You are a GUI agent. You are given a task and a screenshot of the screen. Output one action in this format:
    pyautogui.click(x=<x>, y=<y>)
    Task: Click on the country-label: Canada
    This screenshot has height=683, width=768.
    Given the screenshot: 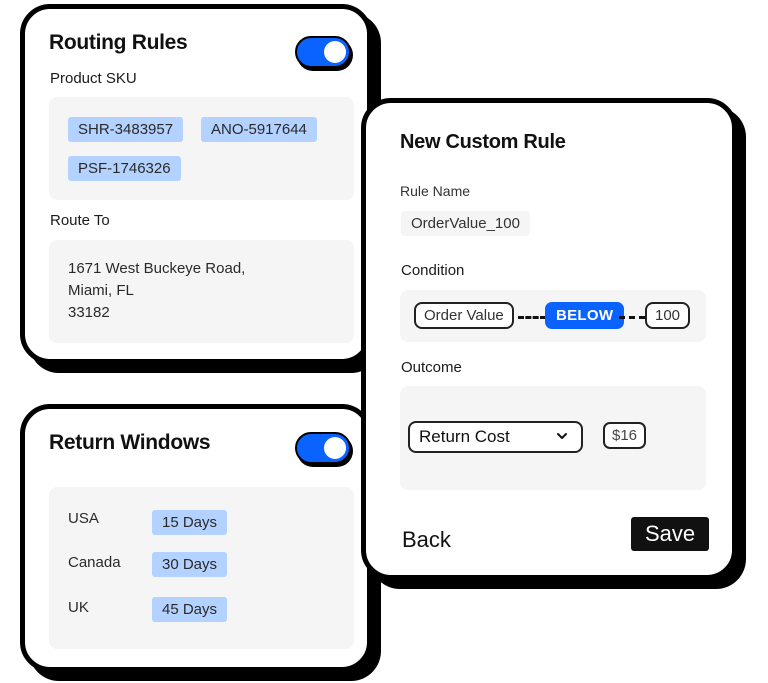 What is the action you would take?
    pyautogui.click(x=94, y=562)
    